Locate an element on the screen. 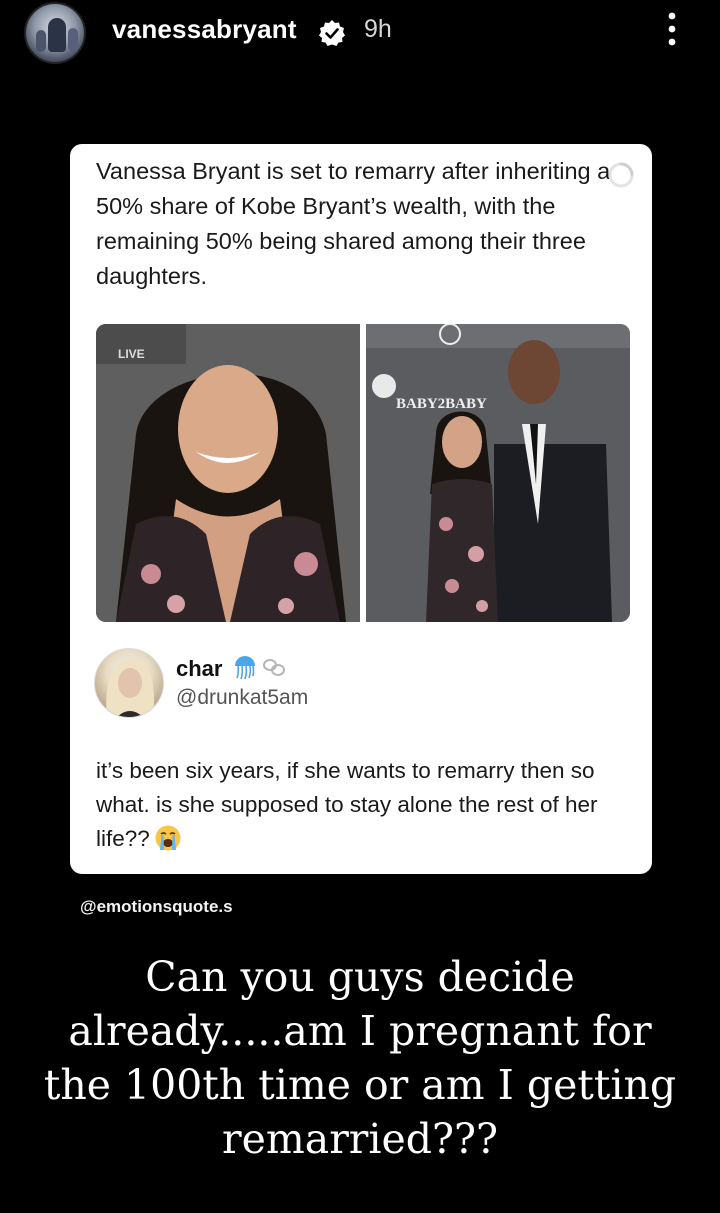  reply-avatar is located at coordinates (129, 683).